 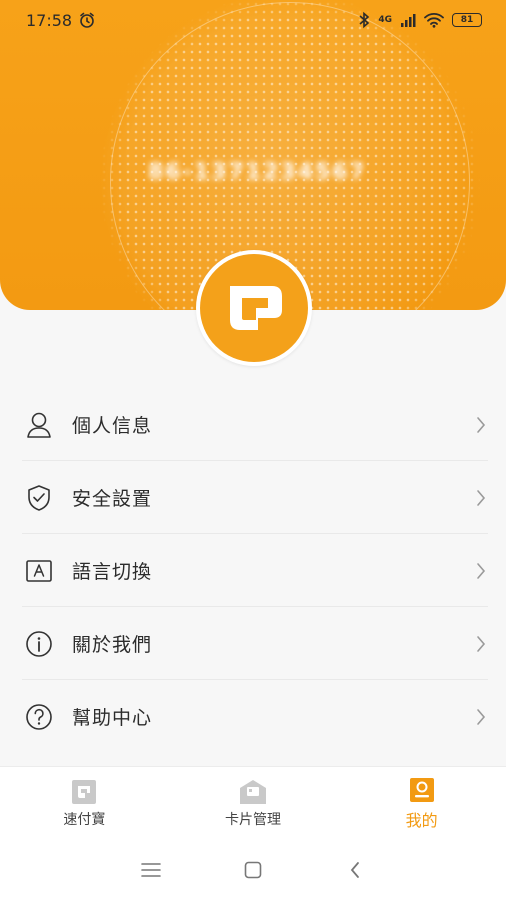 I want to click on card-management-icon, so click(x=252, y=791).